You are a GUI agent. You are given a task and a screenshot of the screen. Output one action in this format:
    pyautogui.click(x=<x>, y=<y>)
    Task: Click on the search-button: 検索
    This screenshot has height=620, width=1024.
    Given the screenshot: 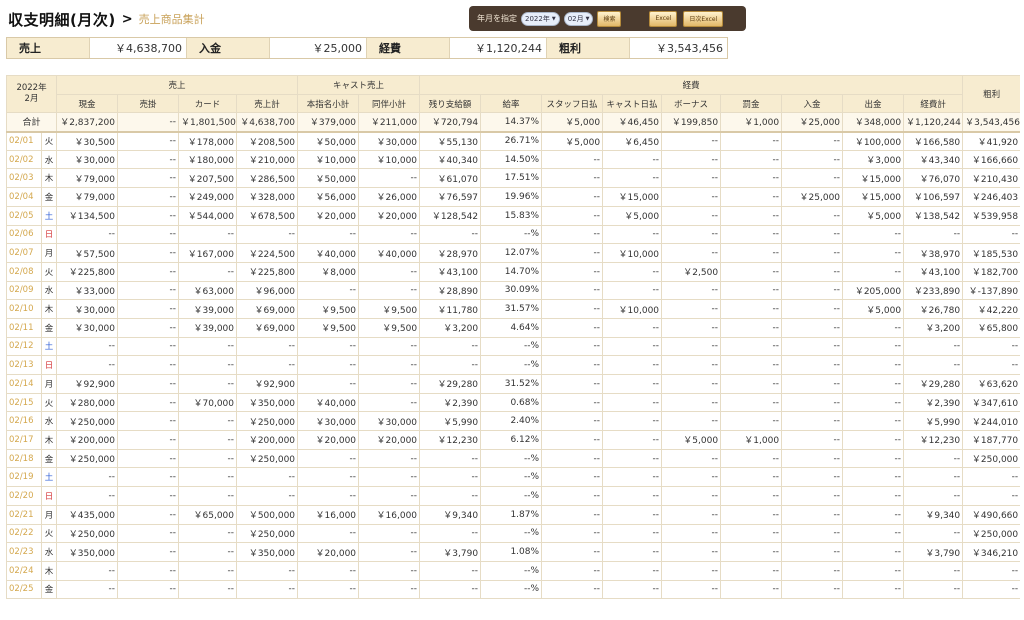 What is the action you would take?
    pyautogui.click(x=609, y=18)
    